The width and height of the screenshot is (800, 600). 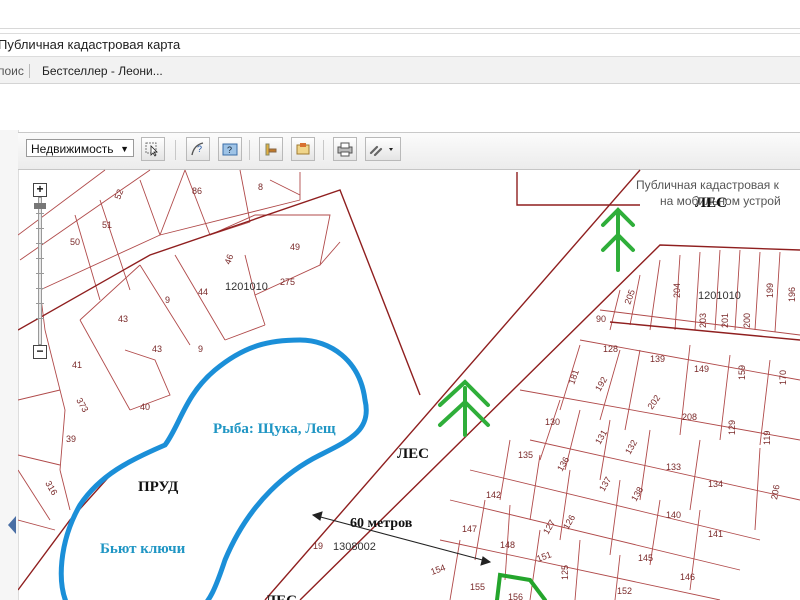 I want to click on link-icon, so click(x=381, y=151).